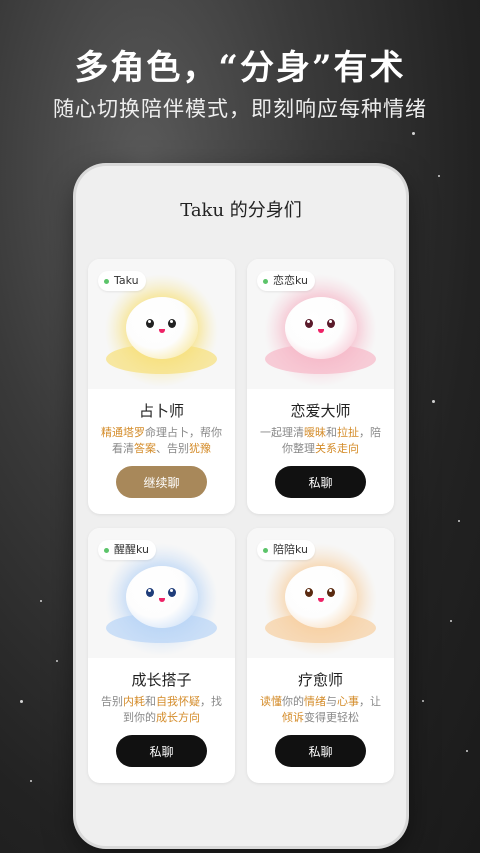 The width and height of the screenshot is (480, 853). I want to click on persona-name: 成长搭子, so click(161, 680).